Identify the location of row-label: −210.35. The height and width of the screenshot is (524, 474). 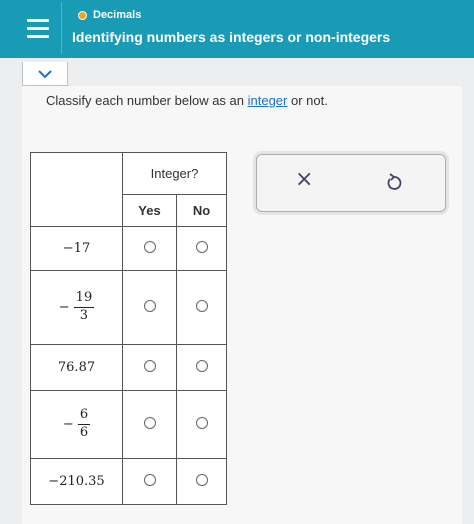
(76, 481).